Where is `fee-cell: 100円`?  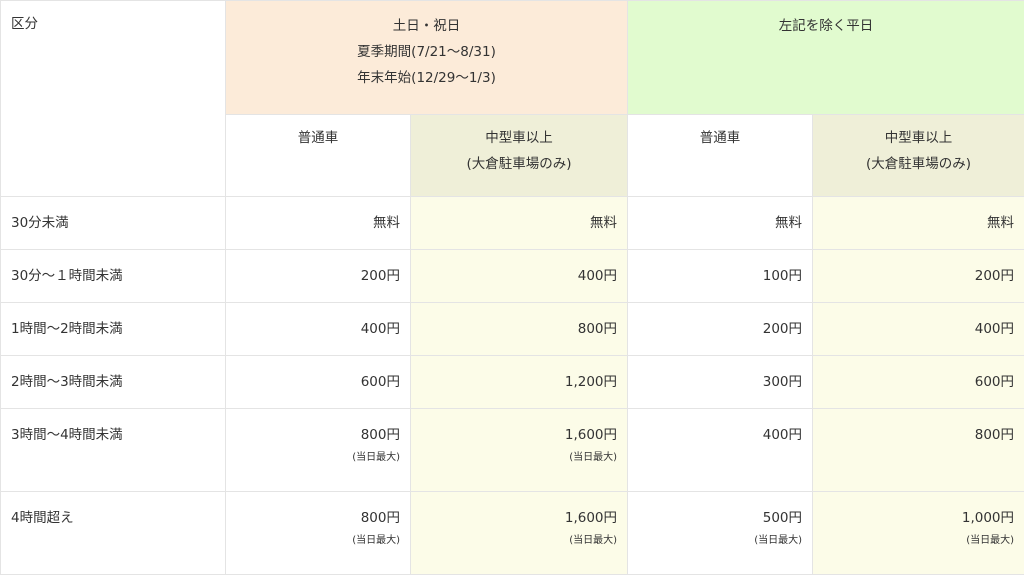
fee-cell: 100円 is located at coordinates (720, 276).